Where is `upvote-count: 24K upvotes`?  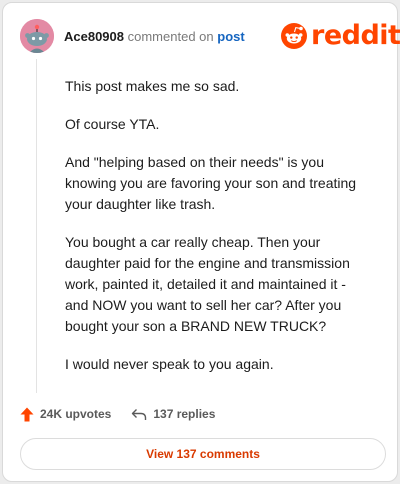
upvote-count: 24K upvotes is located at coordinates (76, 414).